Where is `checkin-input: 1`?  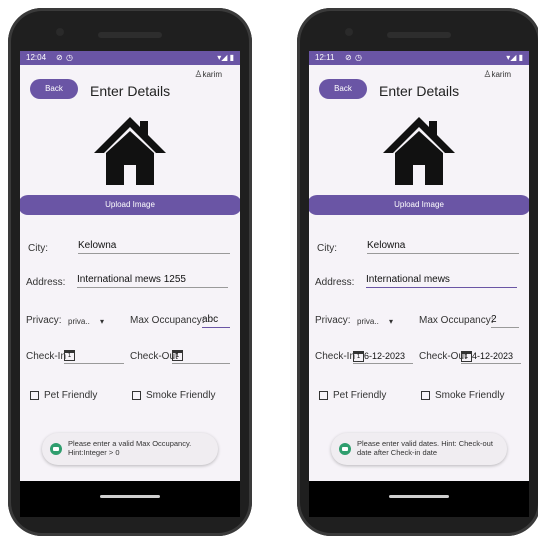
checkin-input: 1 is located at coordinates (94, 356).